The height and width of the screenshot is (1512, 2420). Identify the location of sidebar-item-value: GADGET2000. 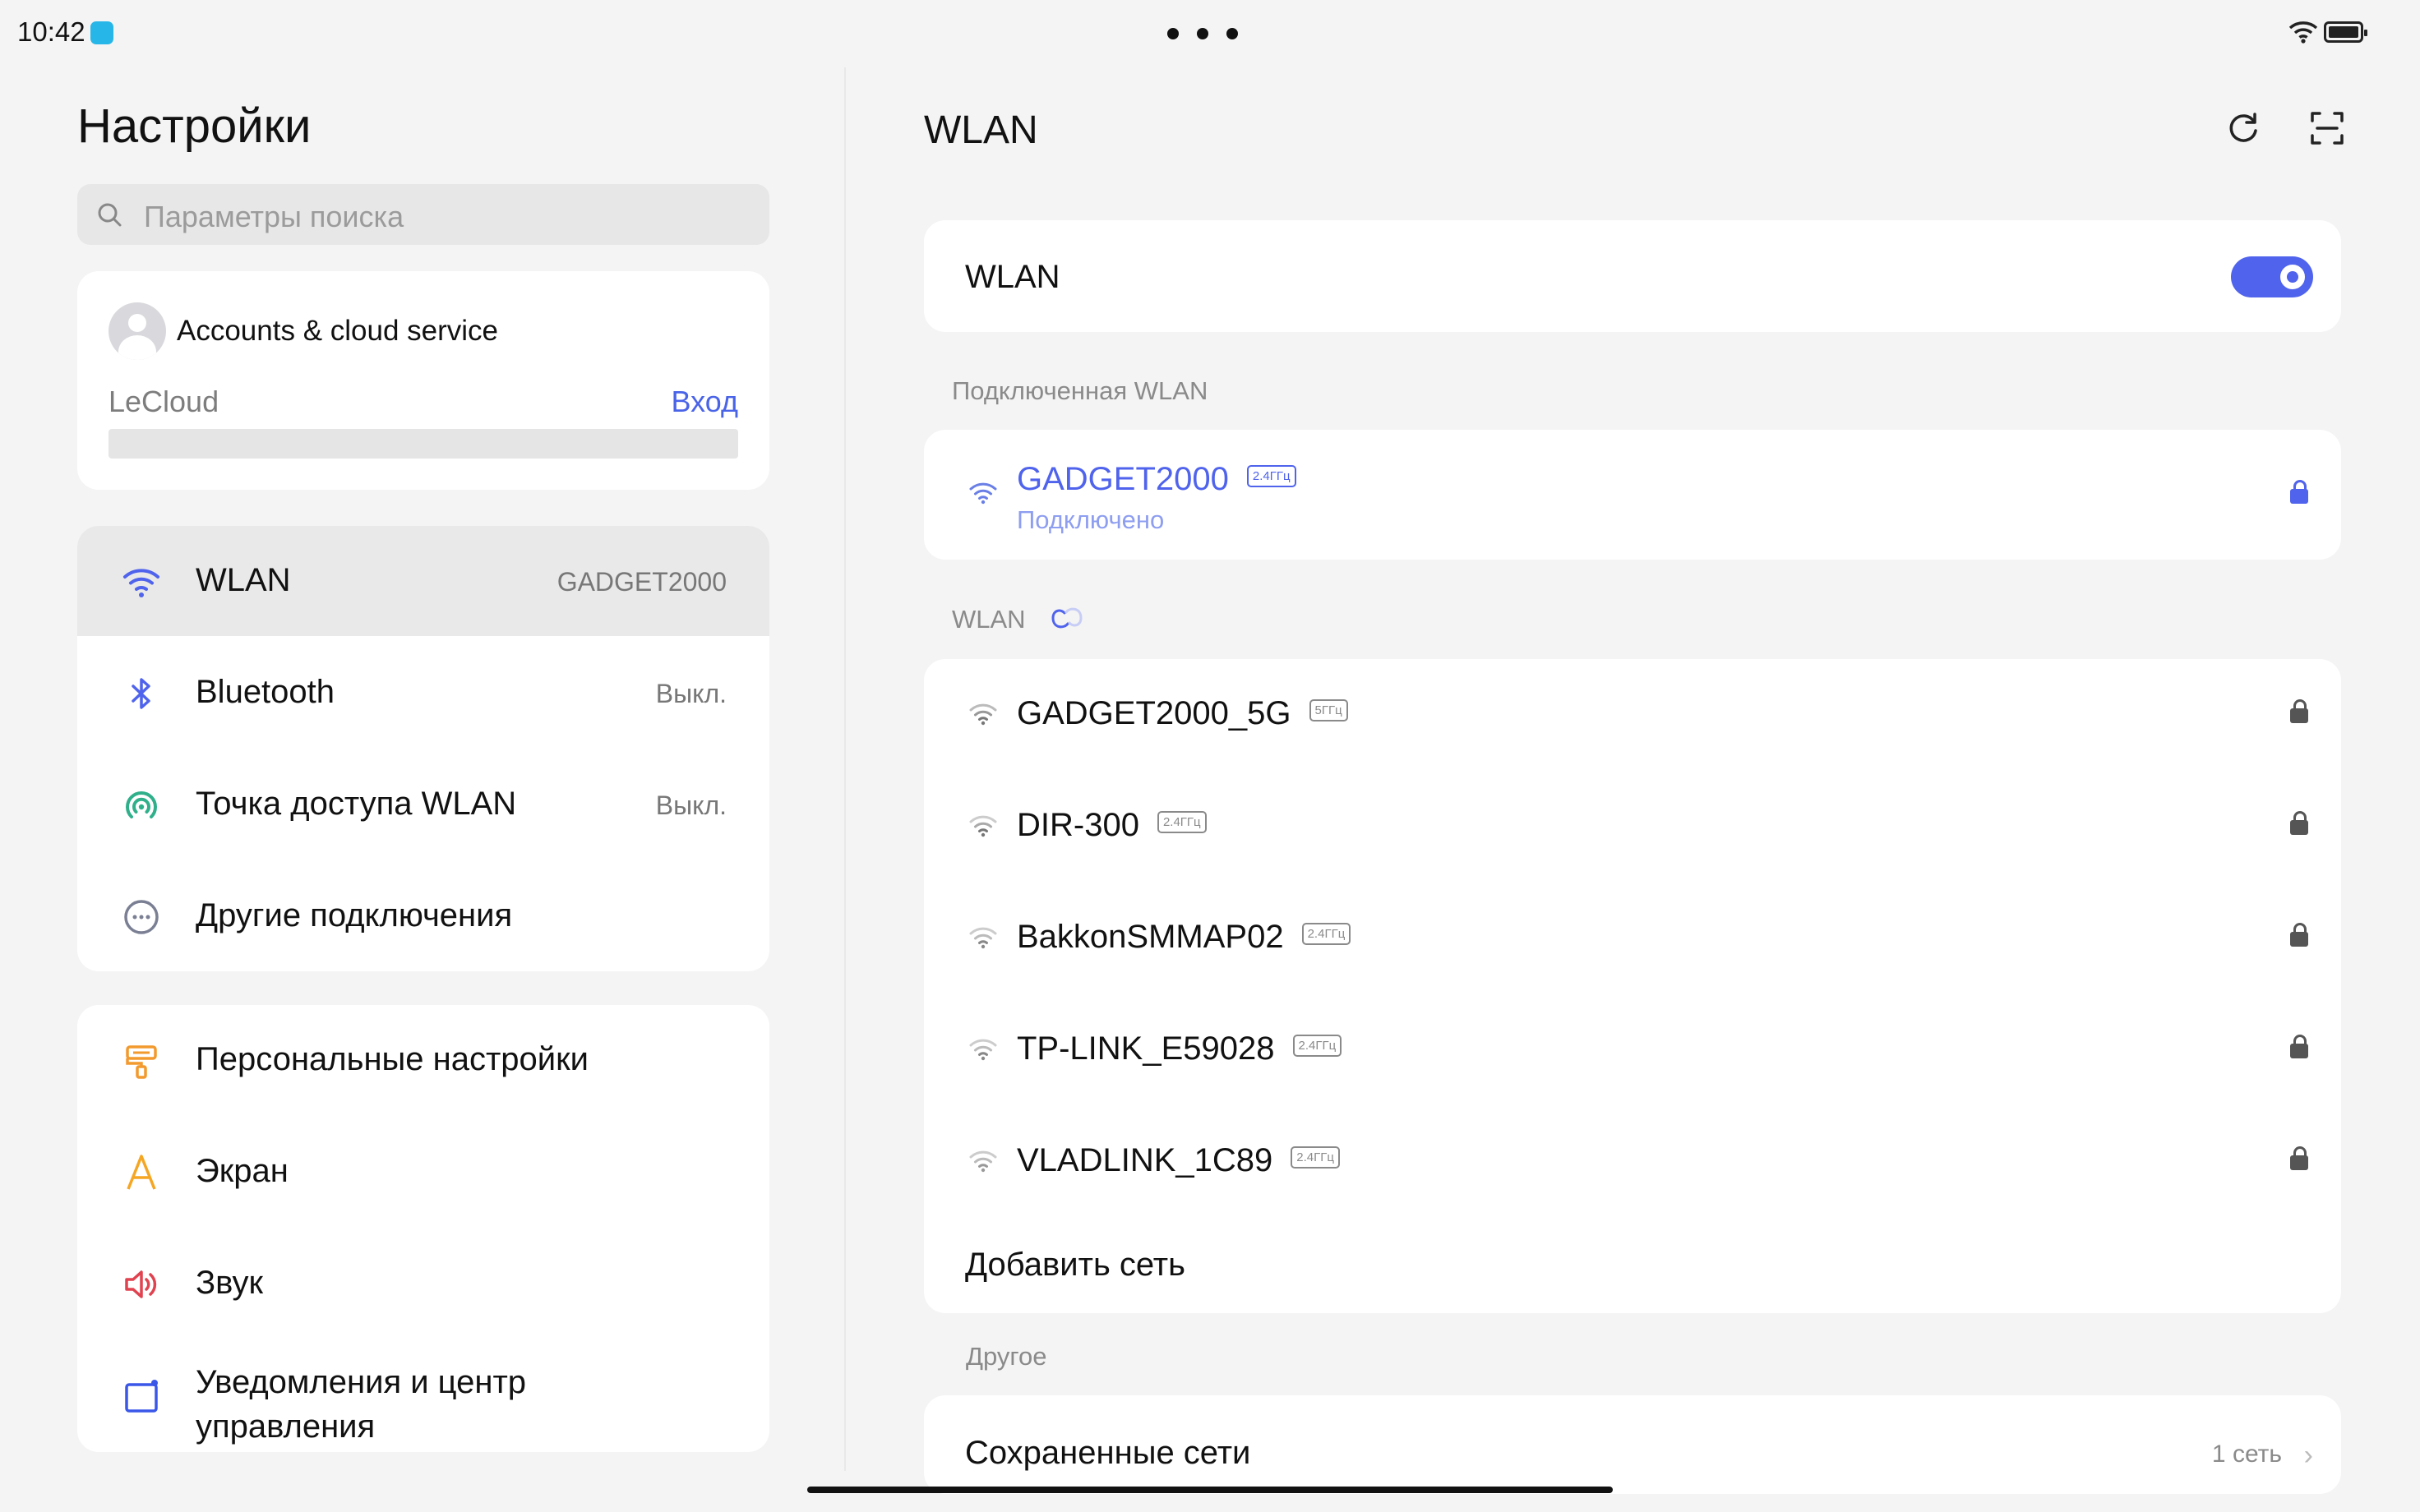
(642, 582).